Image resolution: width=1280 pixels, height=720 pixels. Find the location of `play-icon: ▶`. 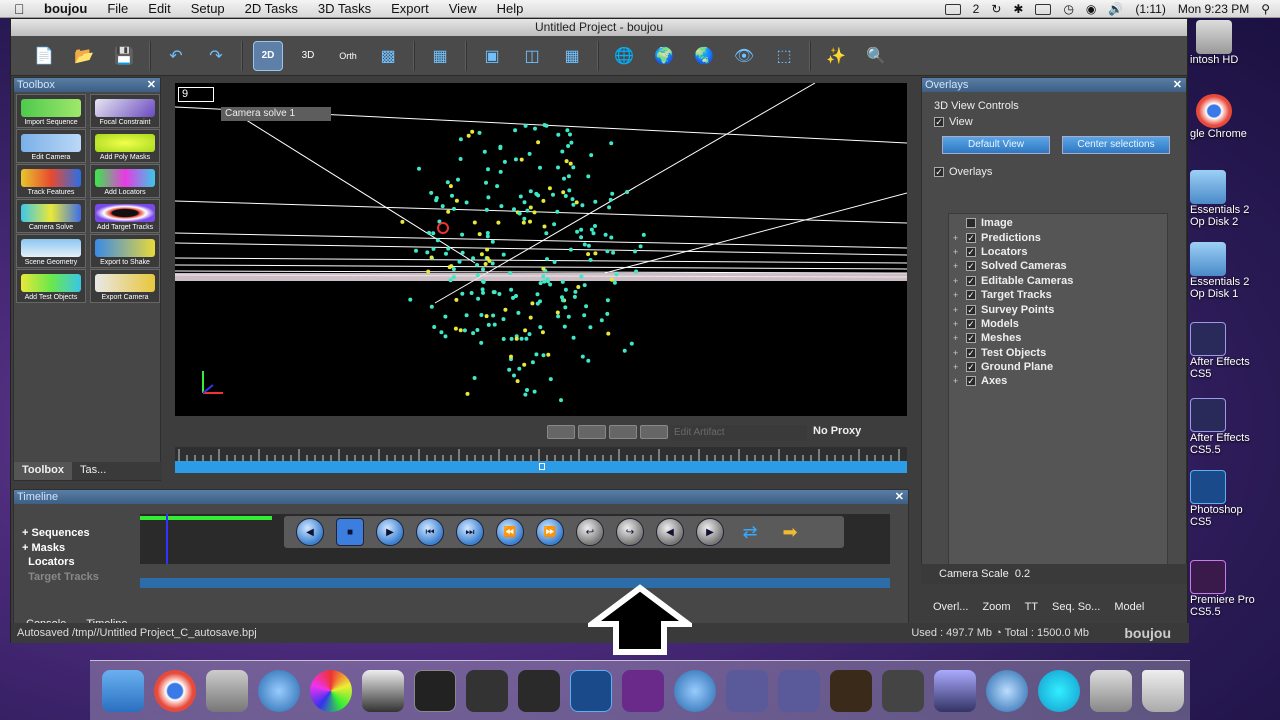

play-icon: ▶ is located at coordinates (390, 532).